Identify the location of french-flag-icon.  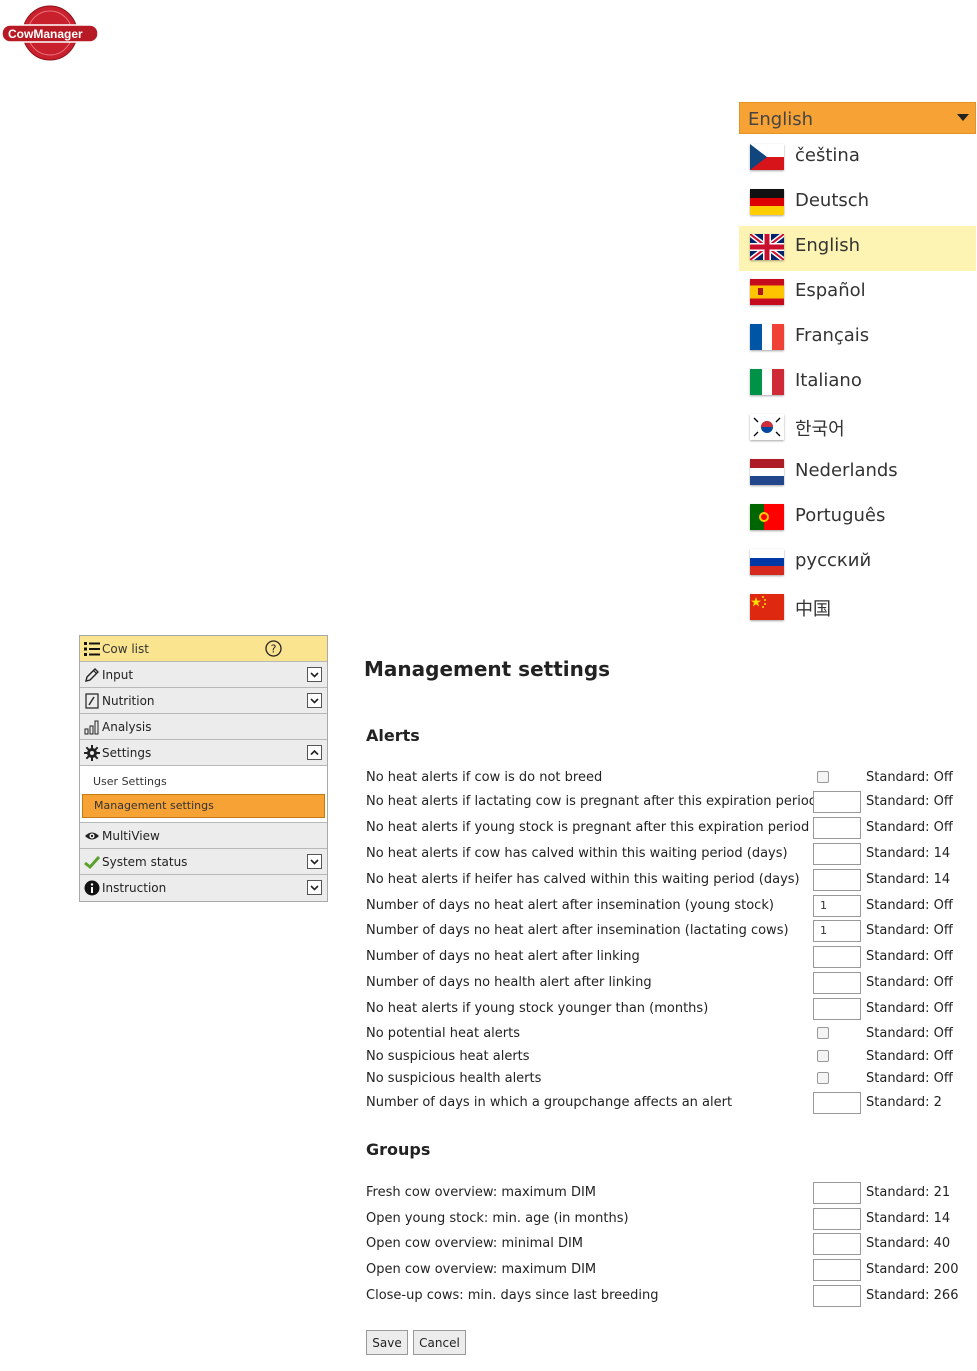
(767, 337).